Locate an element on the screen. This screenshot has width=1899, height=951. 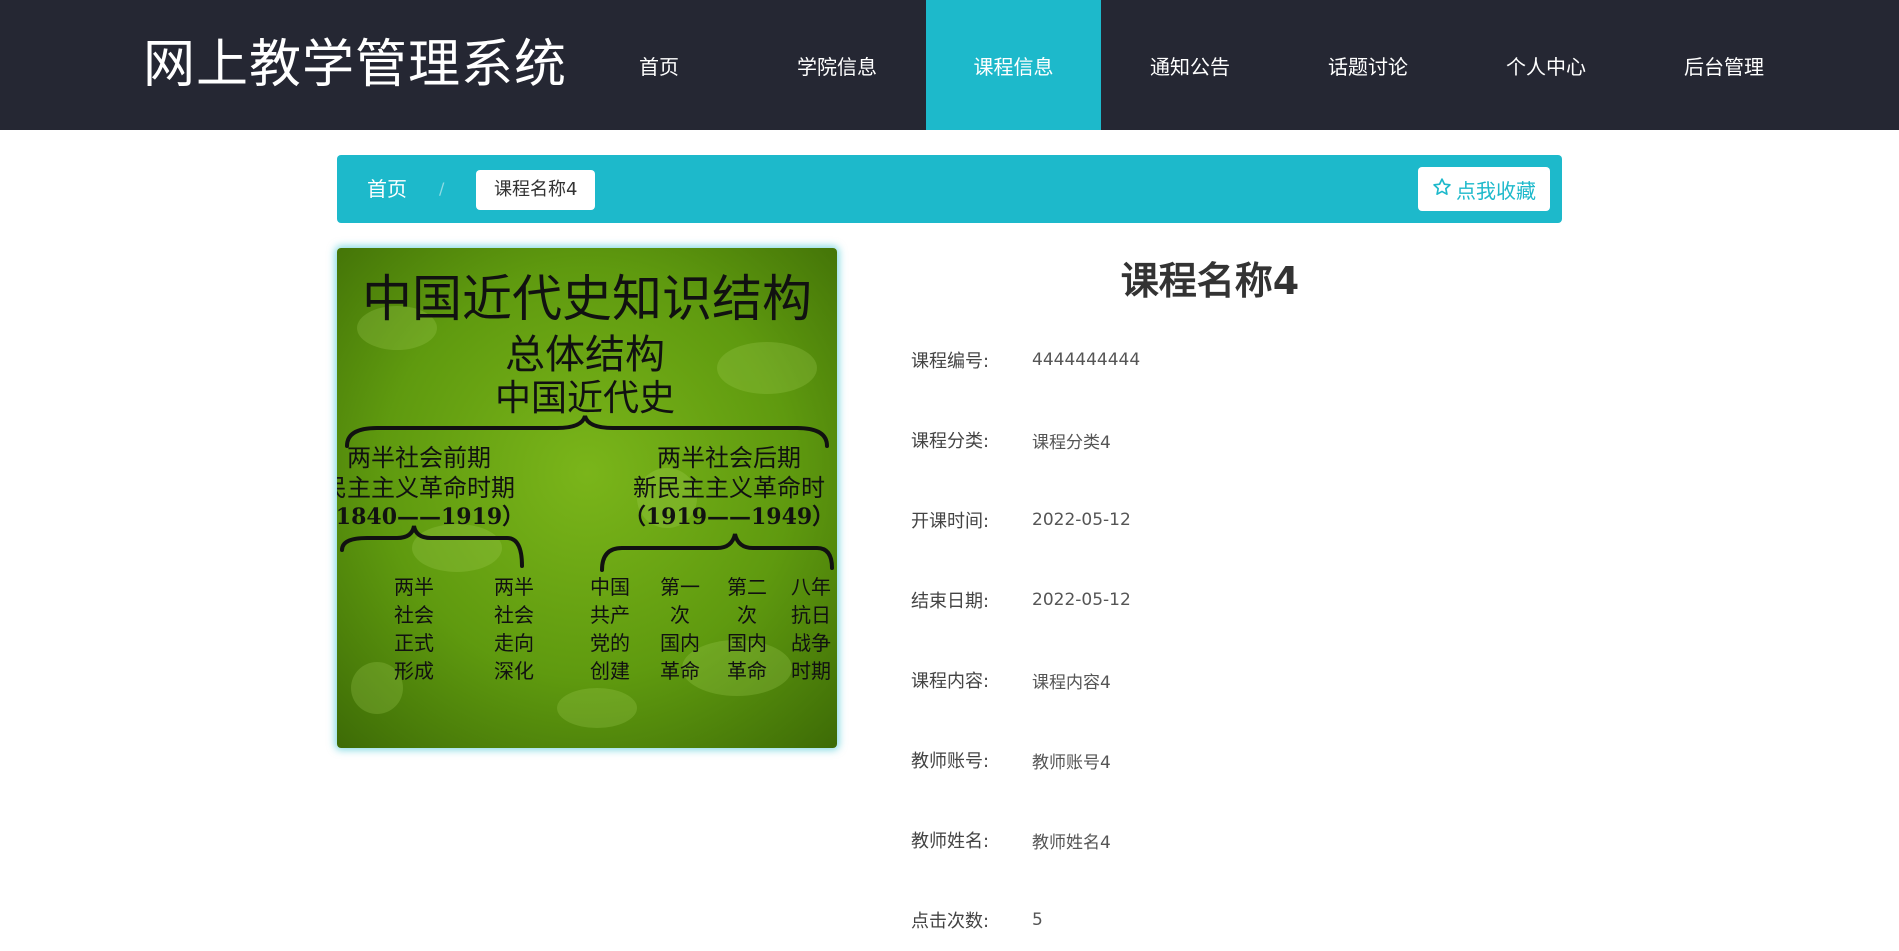
nav-notices: 通知公告 is located at coordinates (1190, 65).